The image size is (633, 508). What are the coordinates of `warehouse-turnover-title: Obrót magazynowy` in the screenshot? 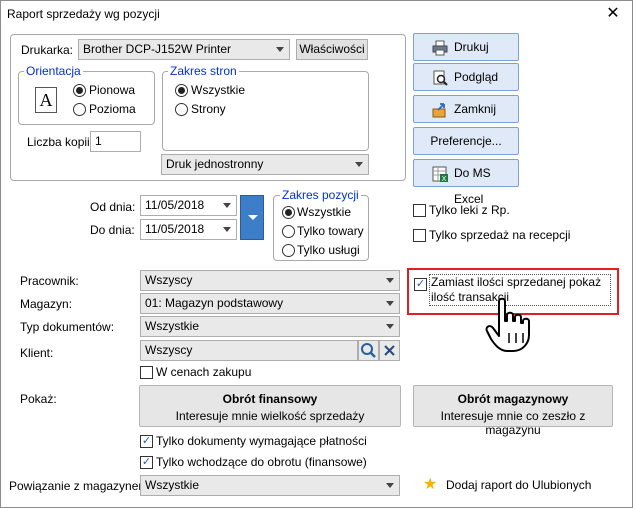 It's located at (513, 399).